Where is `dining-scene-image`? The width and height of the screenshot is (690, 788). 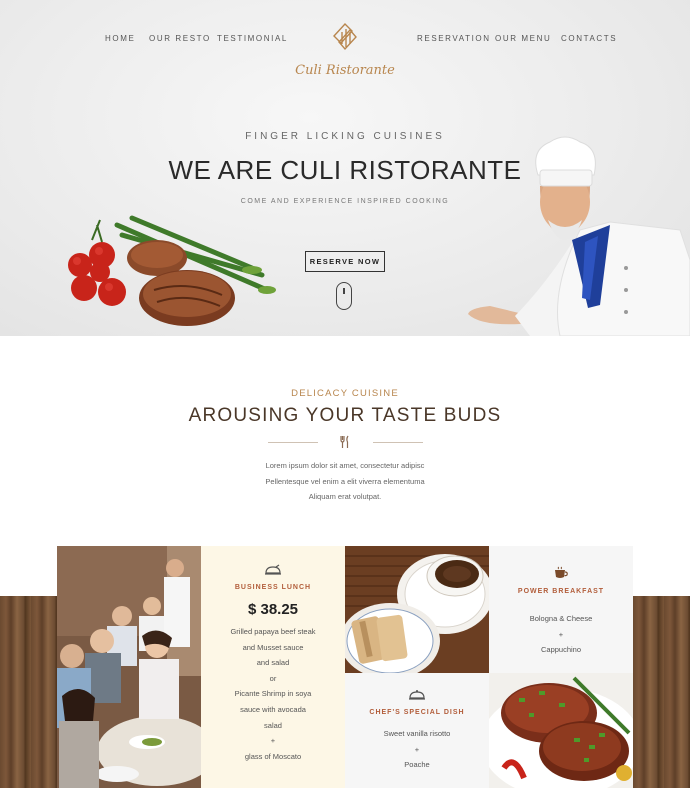
dining-scene-image is located at coordinates (129, 667).